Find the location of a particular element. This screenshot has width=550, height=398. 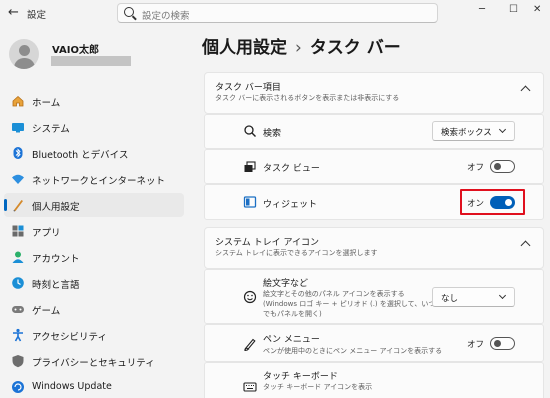

setting-row-pen-menu: ペン メニュー ペンが使用中のときにペン メニュー アイコンを表示する オフ is located at coordinates (374, 343).